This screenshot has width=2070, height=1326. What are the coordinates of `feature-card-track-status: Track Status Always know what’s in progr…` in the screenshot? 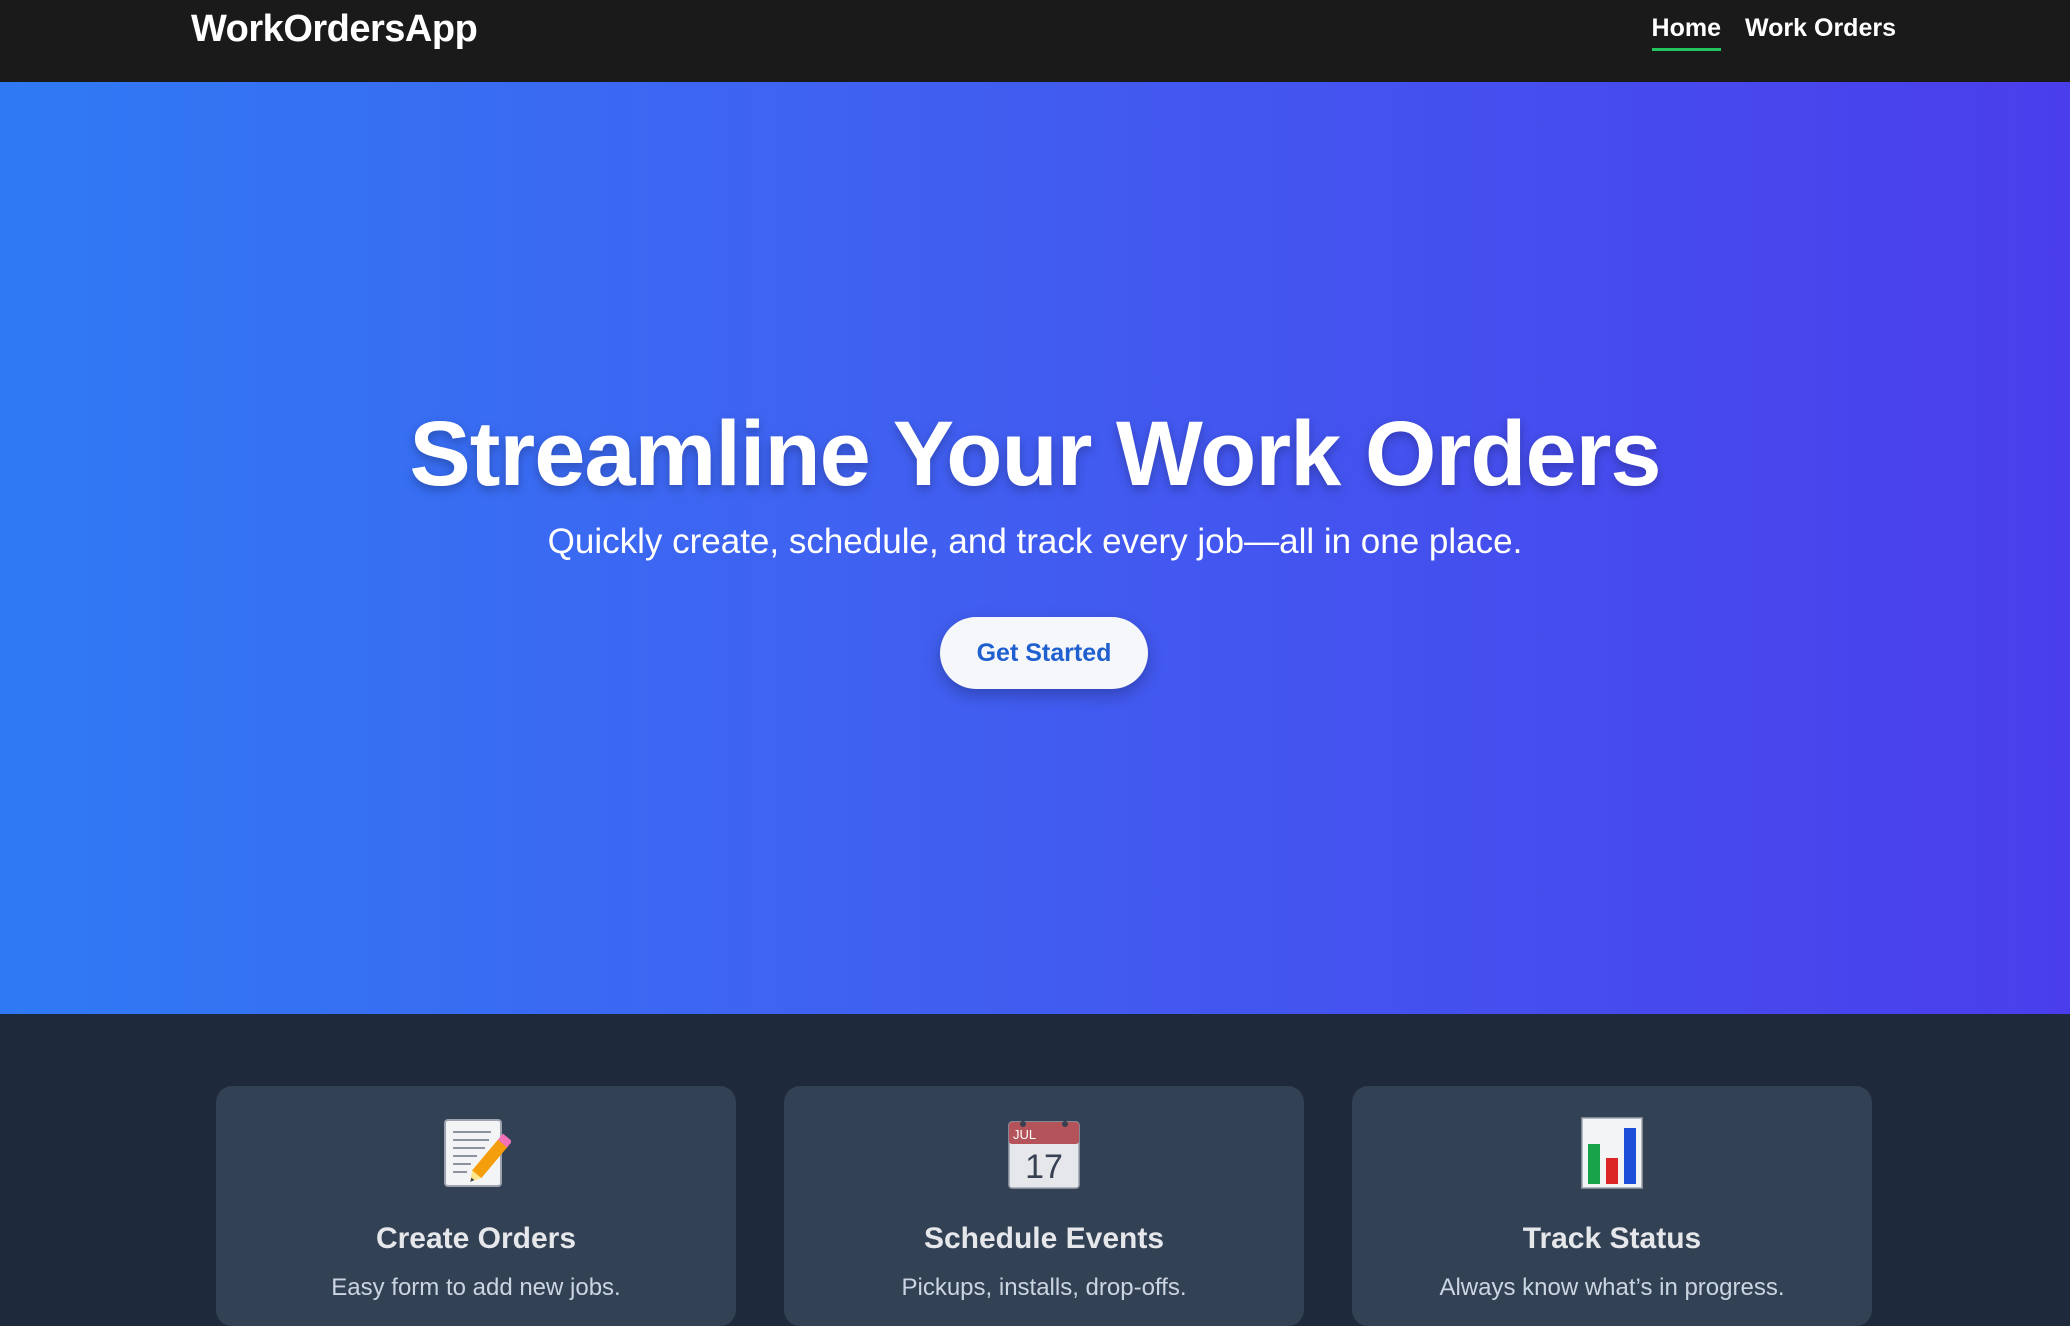 It's located at (1612, 1206).